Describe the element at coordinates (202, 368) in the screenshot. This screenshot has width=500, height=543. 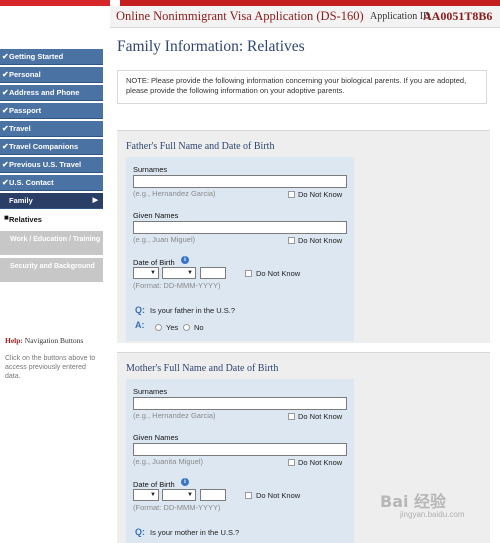
I see `section-title: Mother's Full Name and Date of Birth` at that location.